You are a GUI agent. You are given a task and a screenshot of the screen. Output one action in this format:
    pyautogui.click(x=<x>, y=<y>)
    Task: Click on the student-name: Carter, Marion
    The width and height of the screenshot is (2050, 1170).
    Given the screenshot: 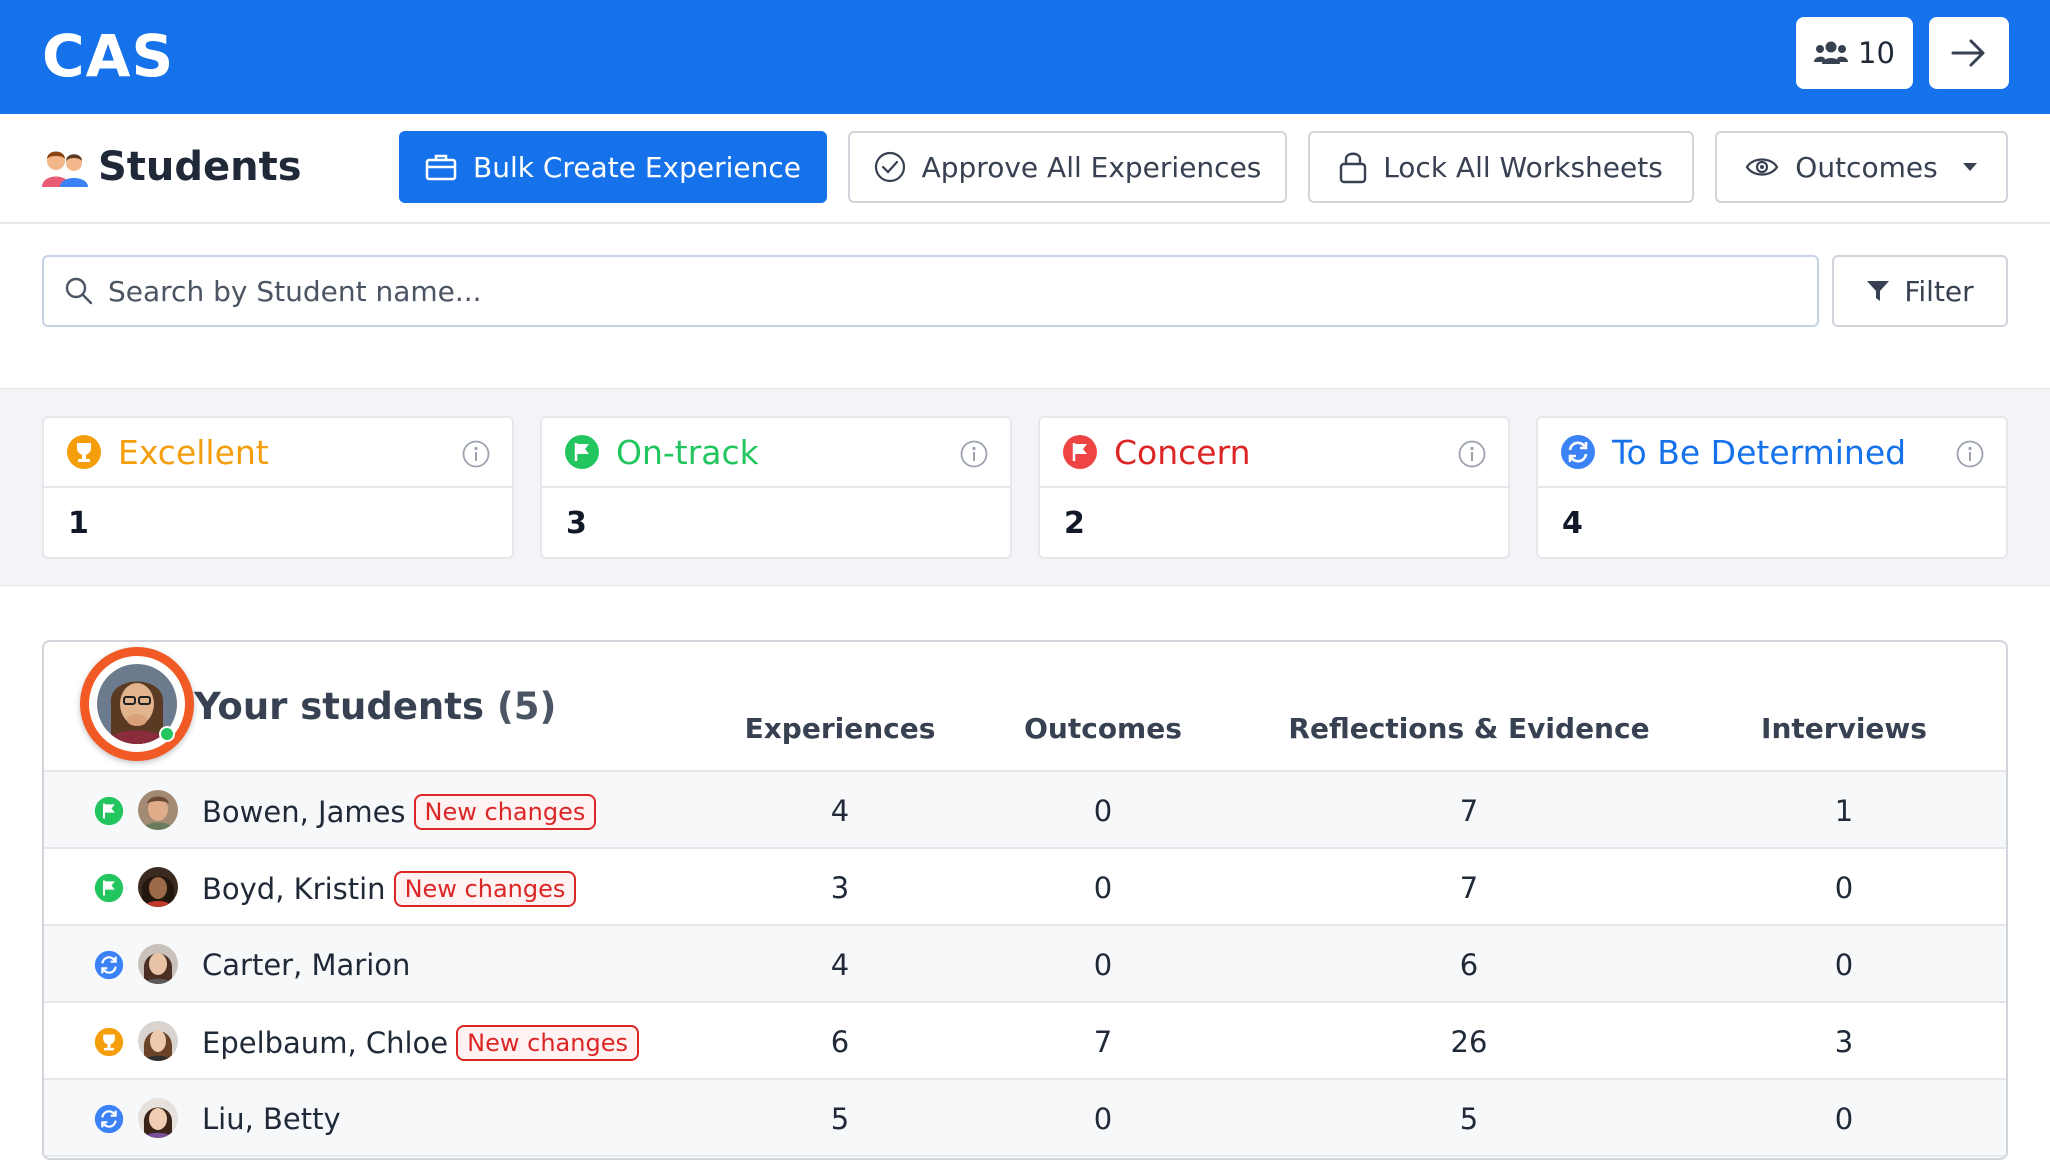 What is the action you would take?
    pyautogui.click(x=306, y=965)
    